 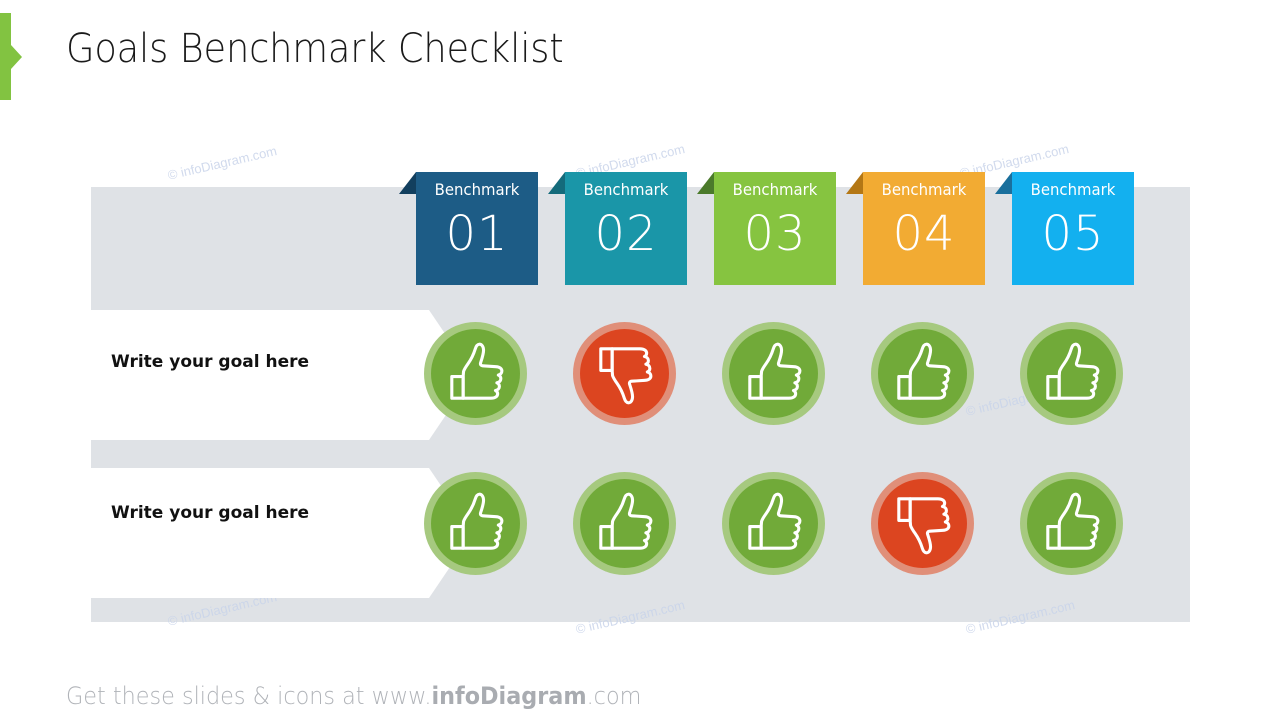 I want to click on footer-suffix: .com, so click(x=614, y=696).